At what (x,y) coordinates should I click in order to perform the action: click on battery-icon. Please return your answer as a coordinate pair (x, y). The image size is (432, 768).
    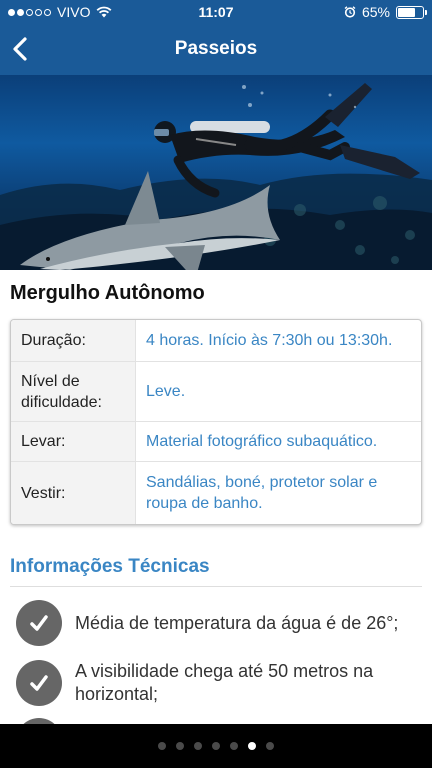
    Looking at the image, I should click on (411, 12).